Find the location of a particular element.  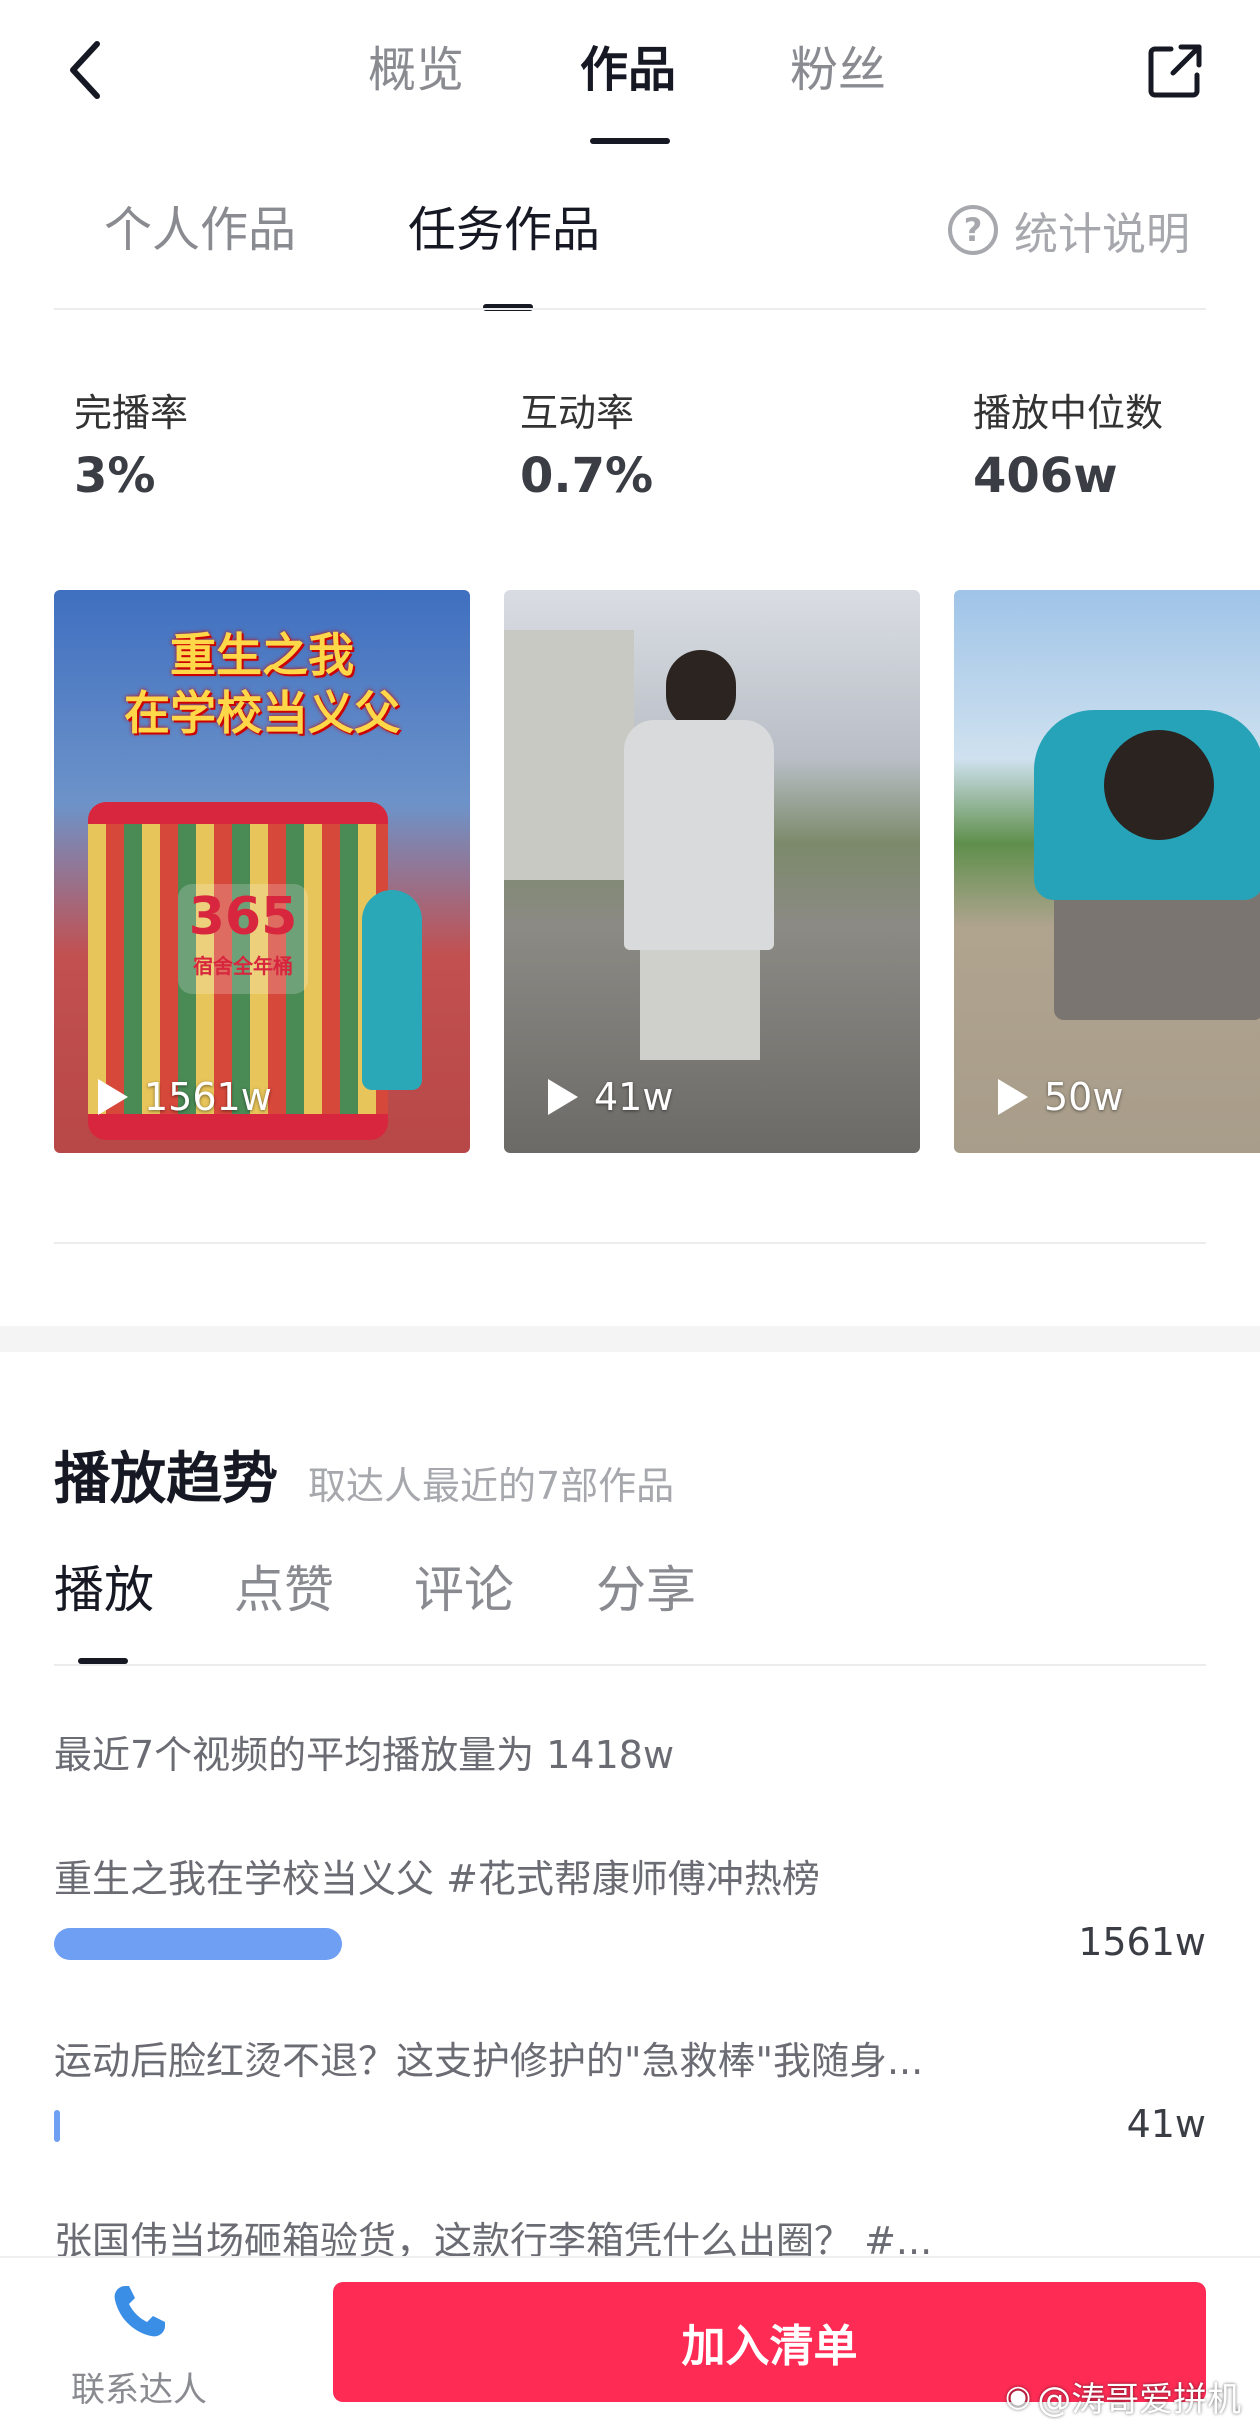

watermark-text: @涛哥爱拼机 is located at coordinates (1139, 2400).